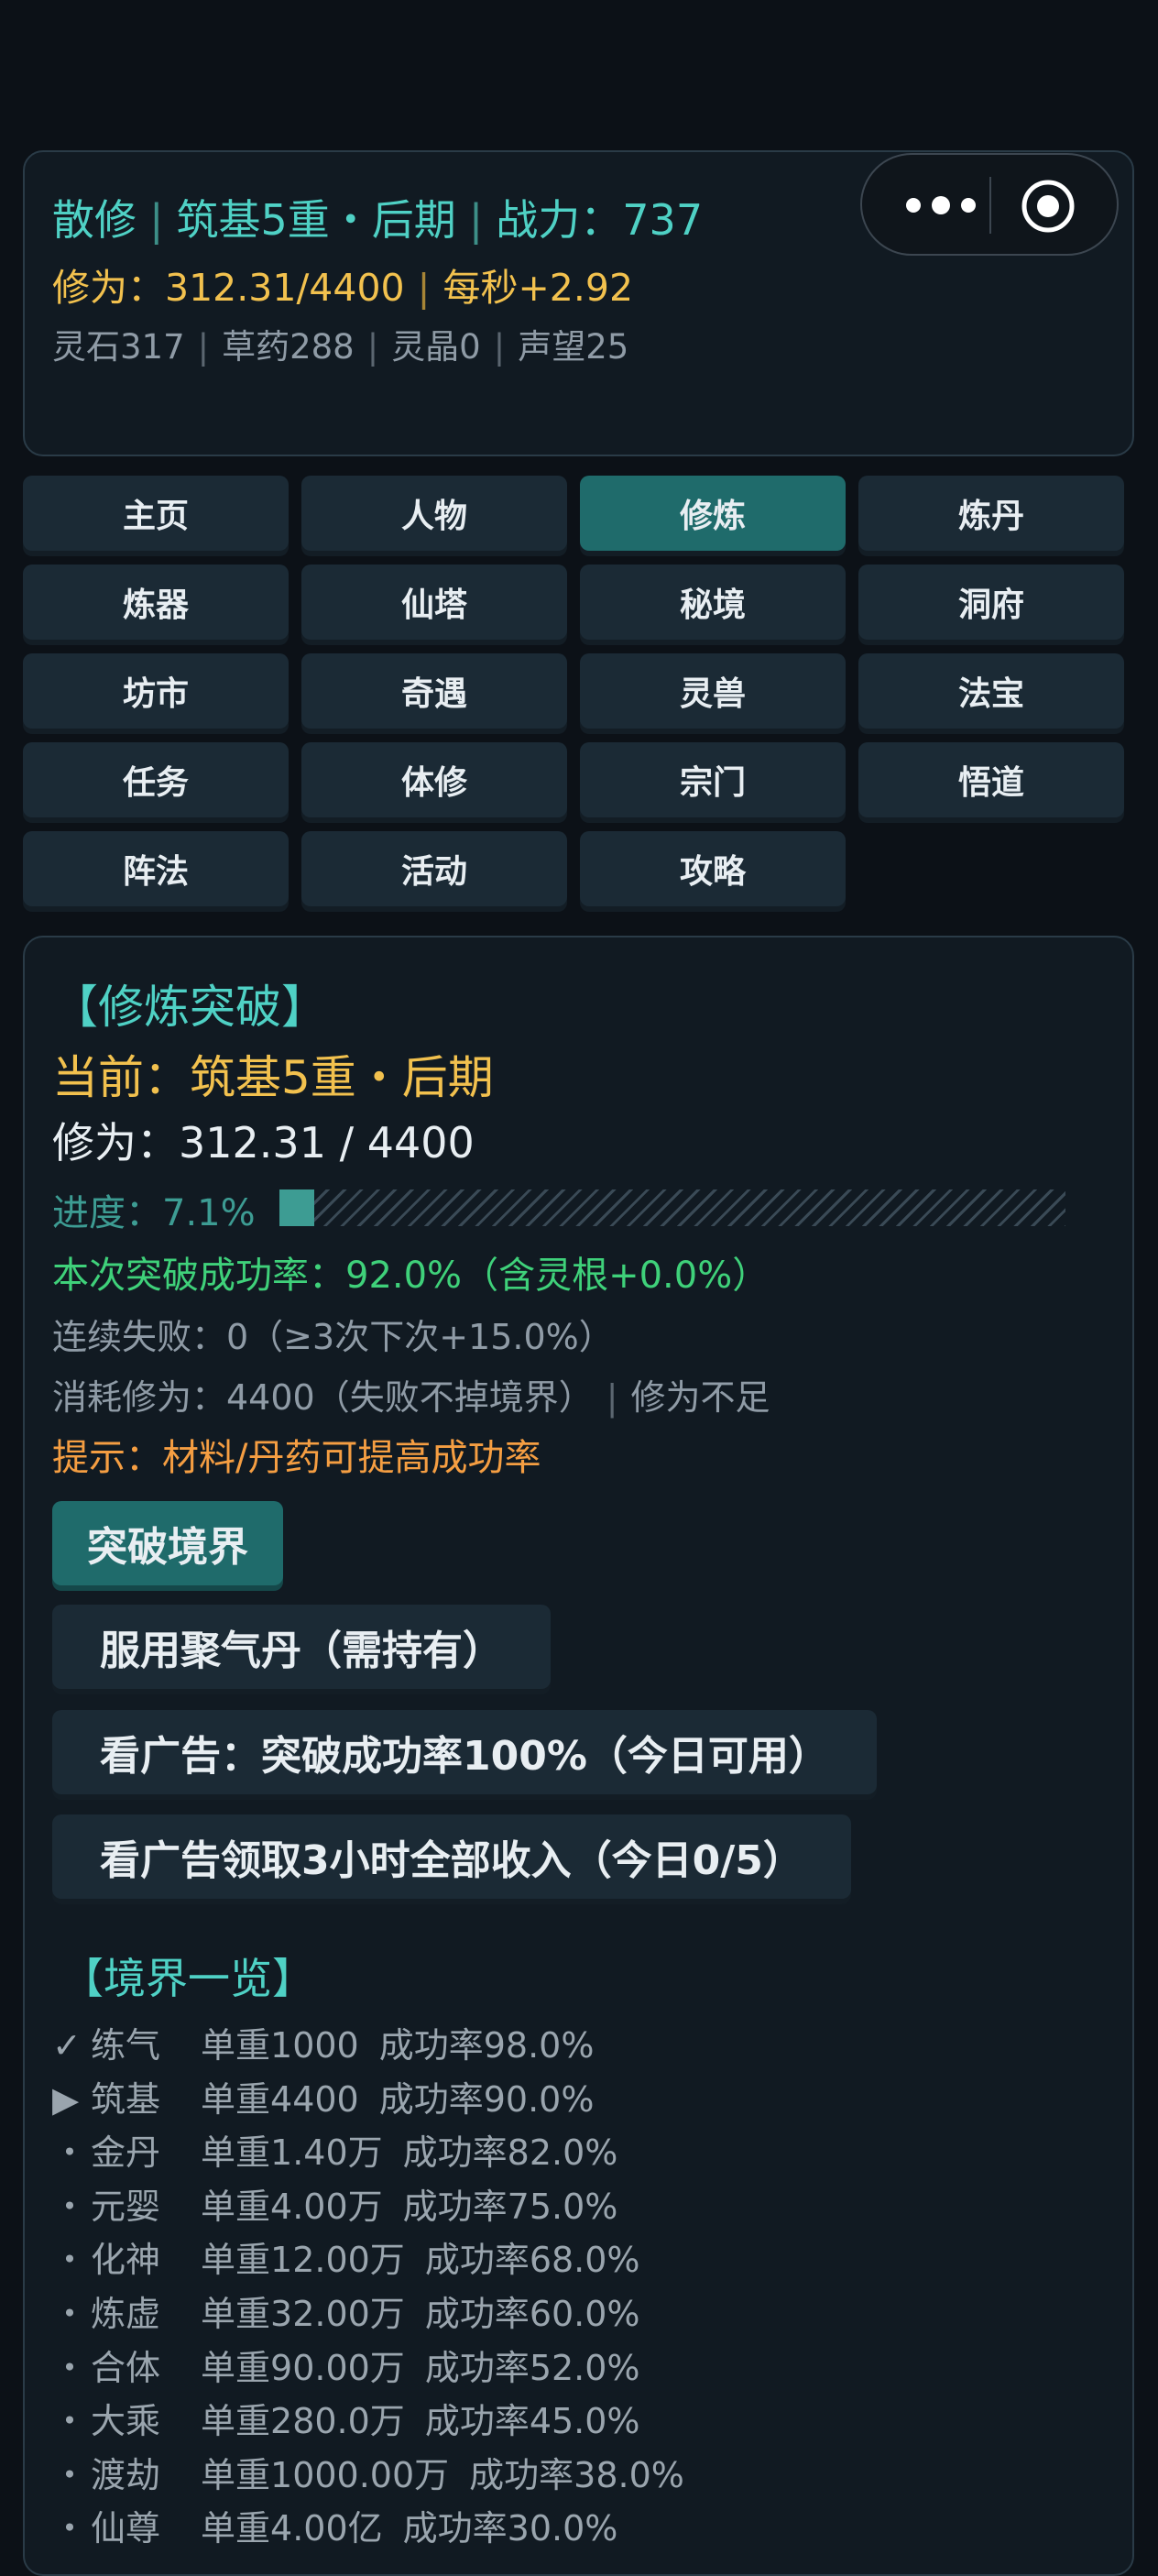  What do you see at coordinates (434, 513) in the screenshot?
I see `tab-character: 人物` at bounding box center [434, 513].